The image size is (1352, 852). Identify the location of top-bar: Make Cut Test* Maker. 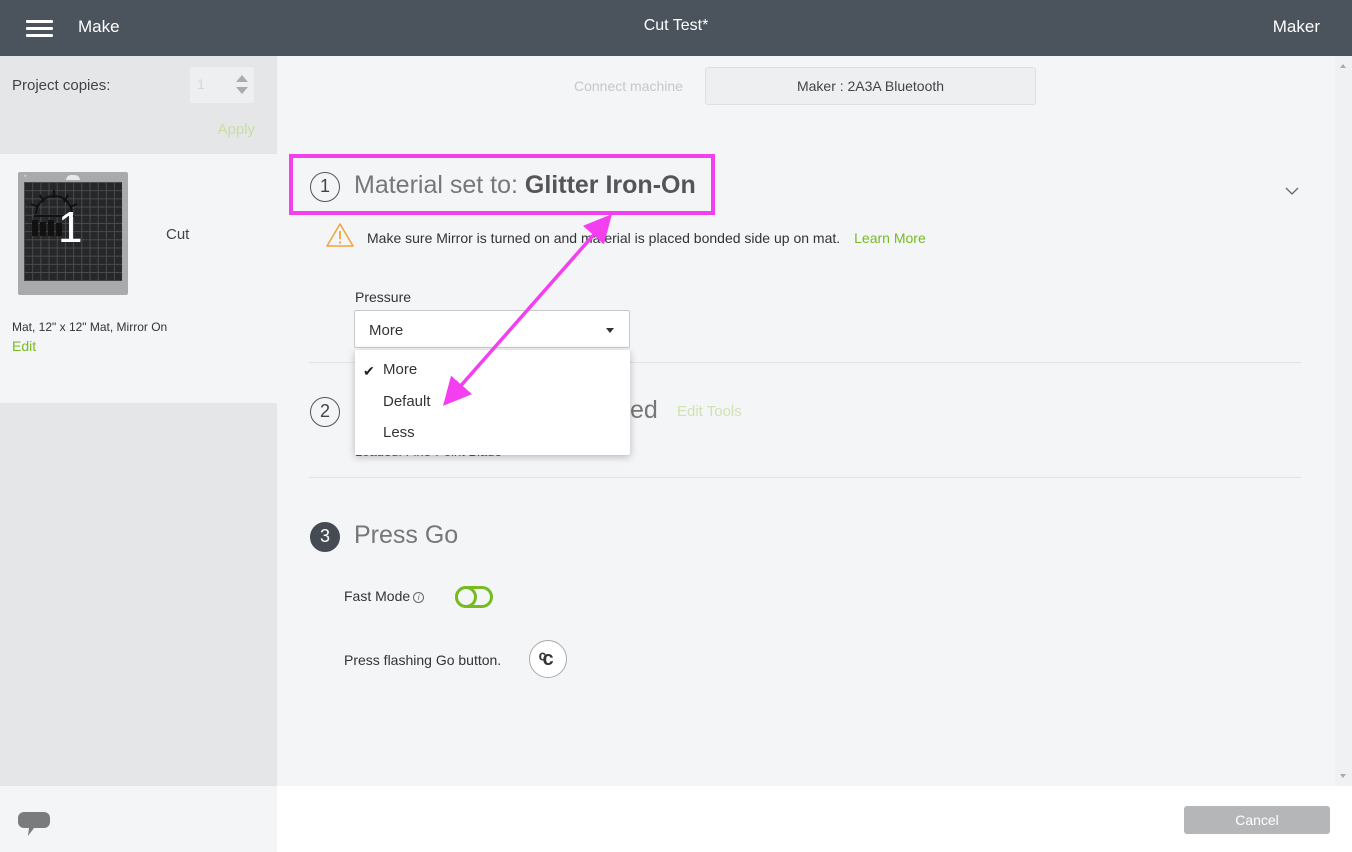
(676, 28).